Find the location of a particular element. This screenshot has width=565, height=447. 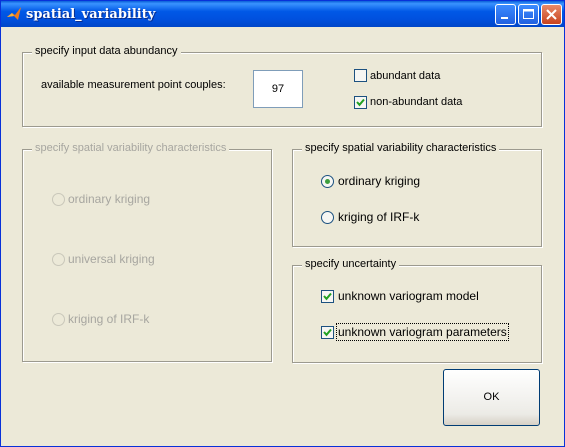

matlab-logo-icon is located at coordinates (14, 14).